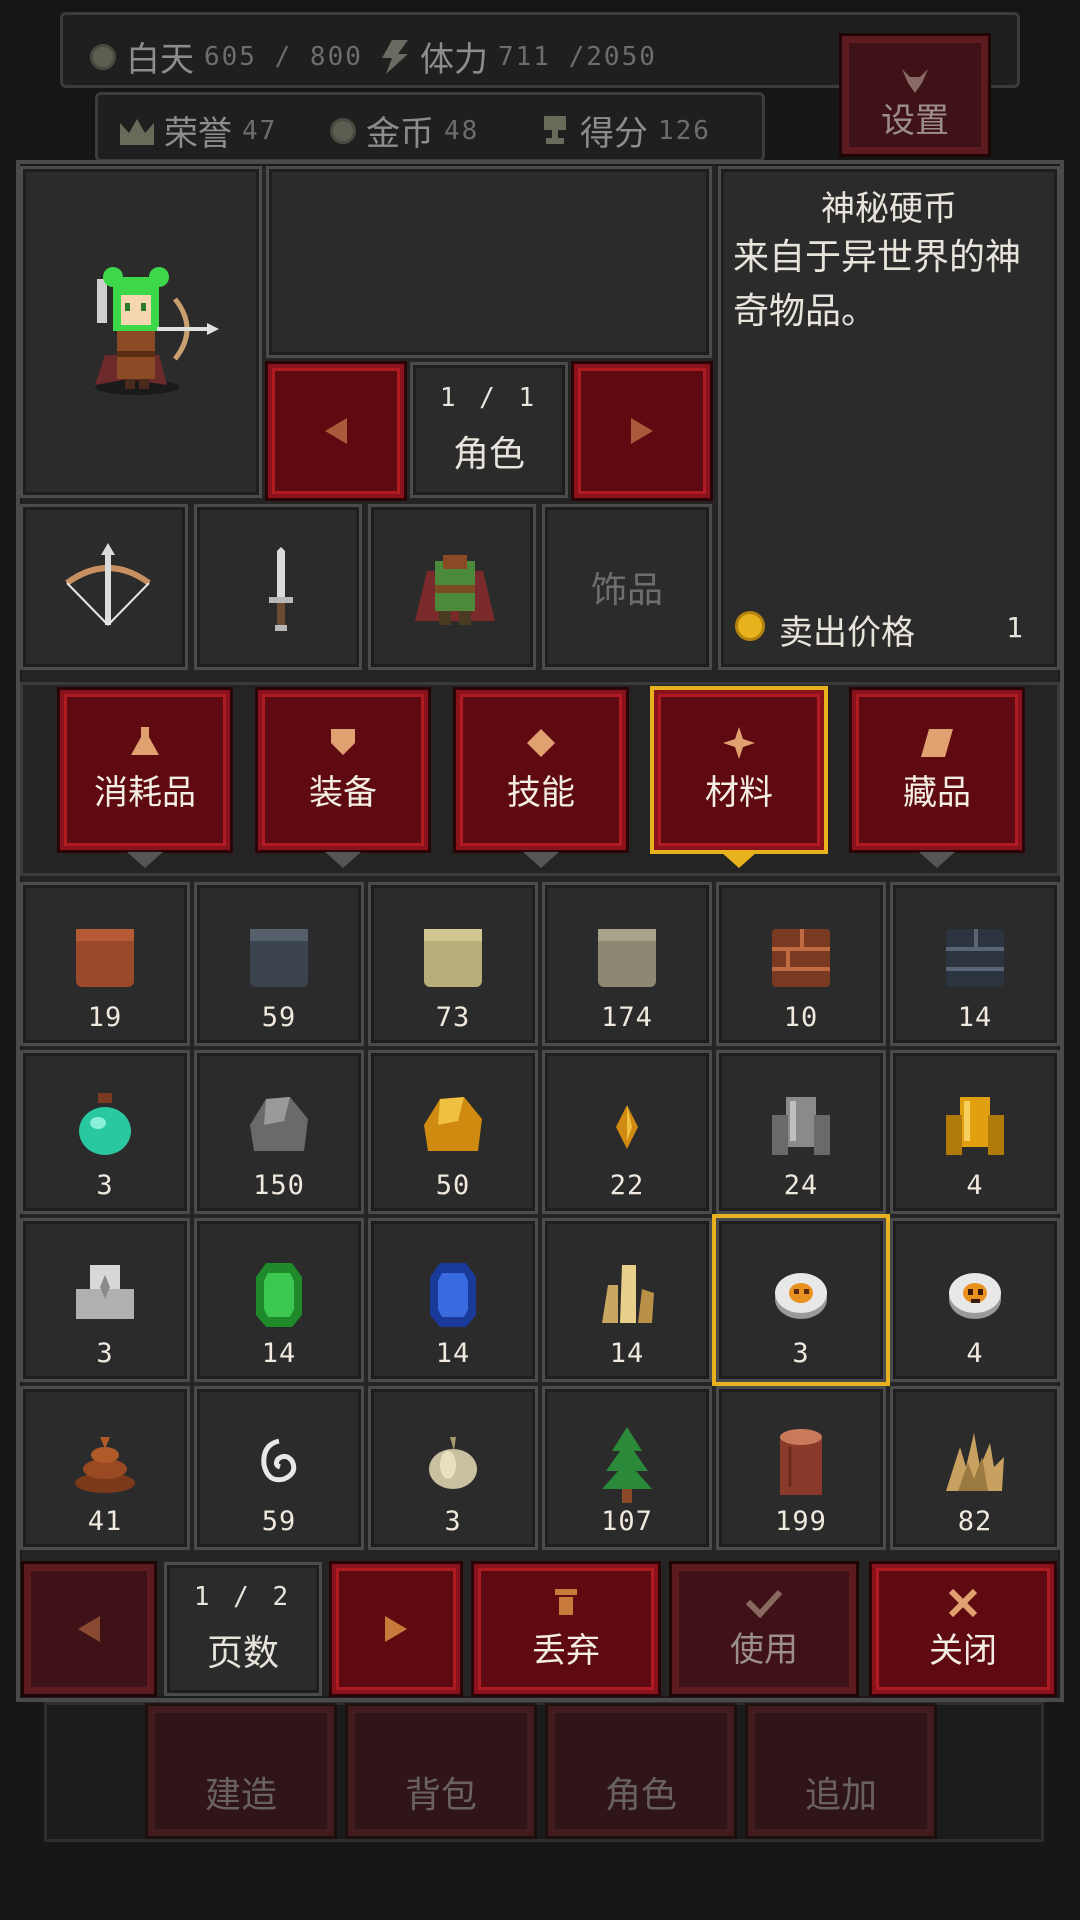  I want to click on mystery-coin-icon, so click(801, 1296).